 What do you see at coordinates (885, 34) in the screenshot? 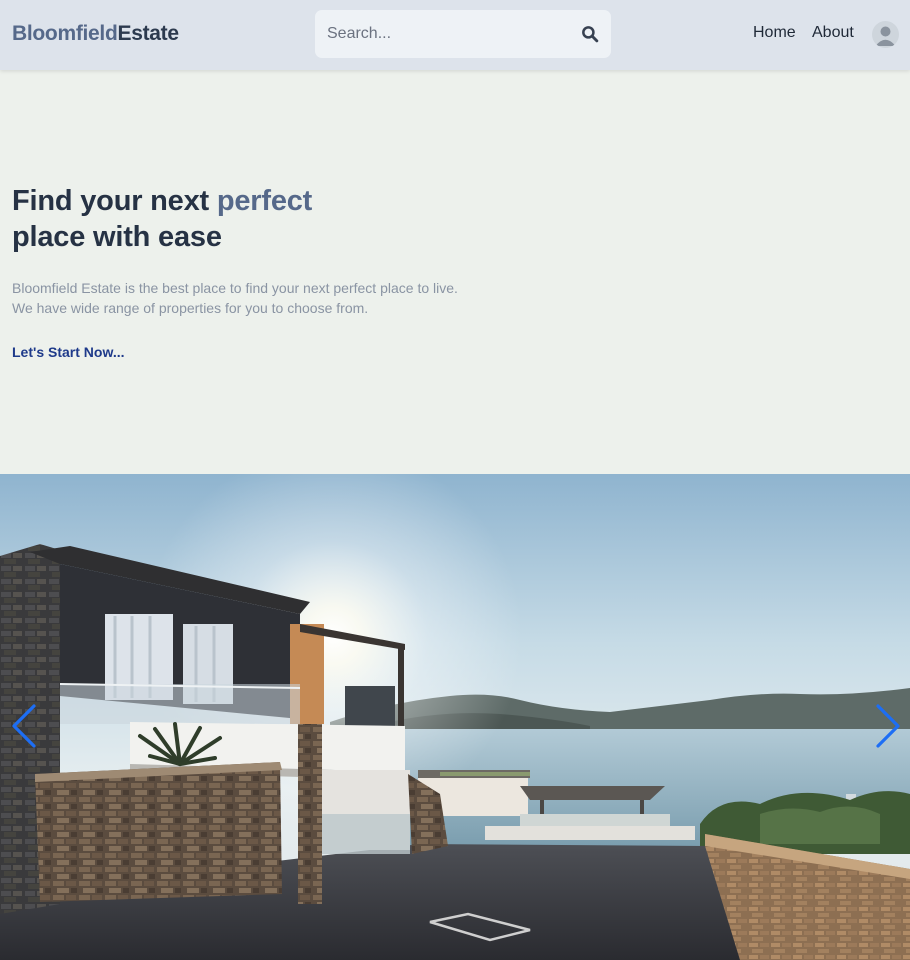
I see `user-avatar-icon` at bounding box center [885, 34].